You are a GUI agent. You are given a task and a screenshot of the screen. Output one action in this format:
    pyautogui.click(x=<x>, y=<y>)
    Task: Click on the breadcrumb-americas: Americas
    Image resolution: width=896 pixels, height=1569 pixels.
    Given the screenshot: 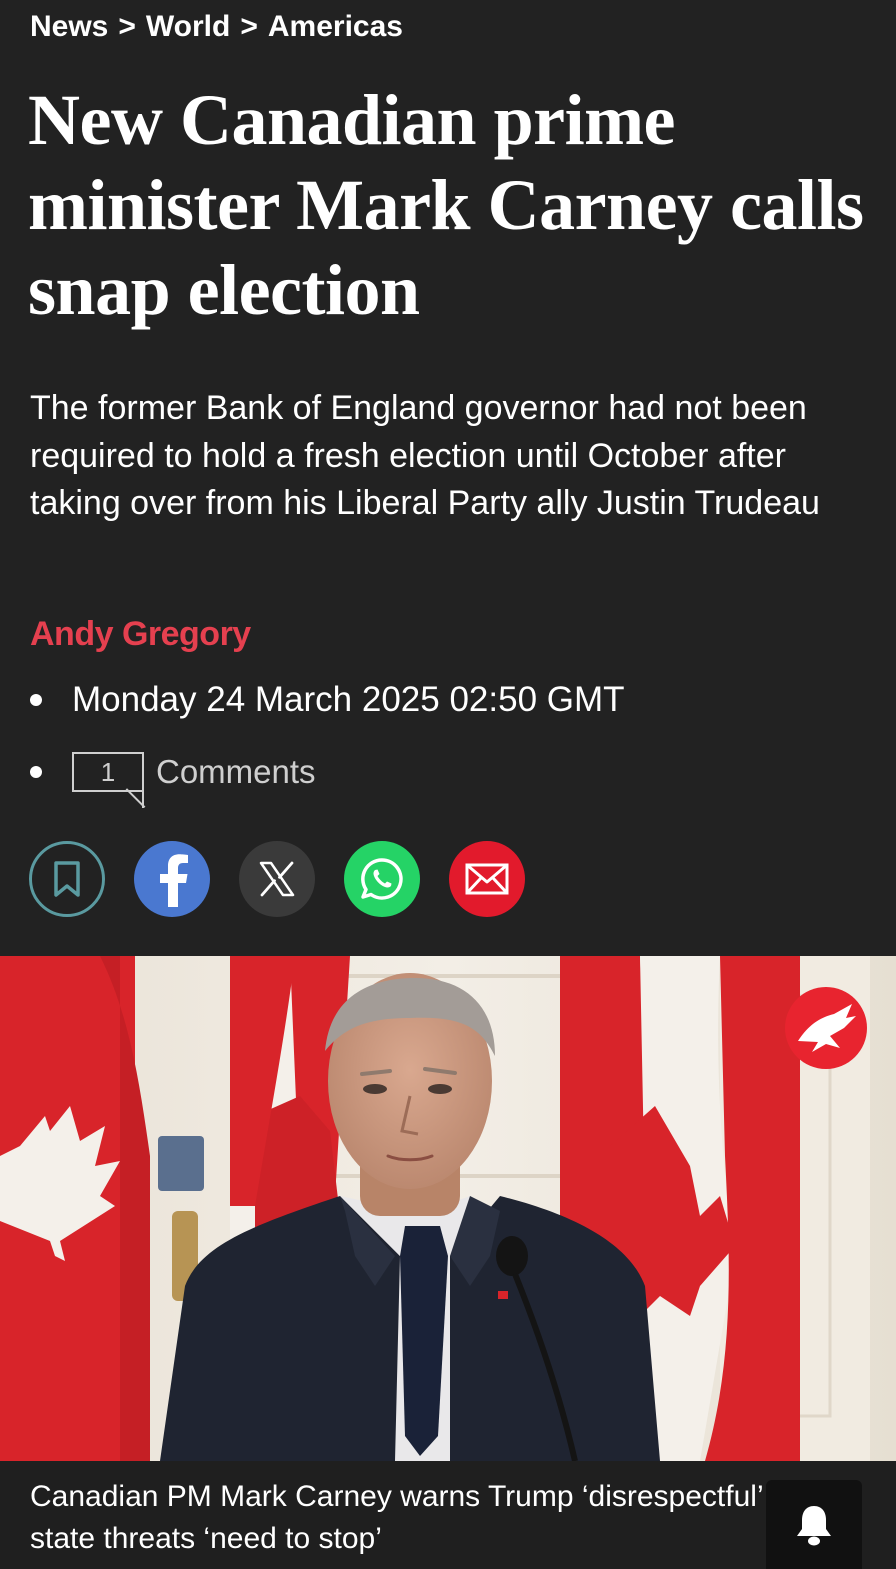 What is the action you would take?
    pyautogui.click(x=335, y=27)
    